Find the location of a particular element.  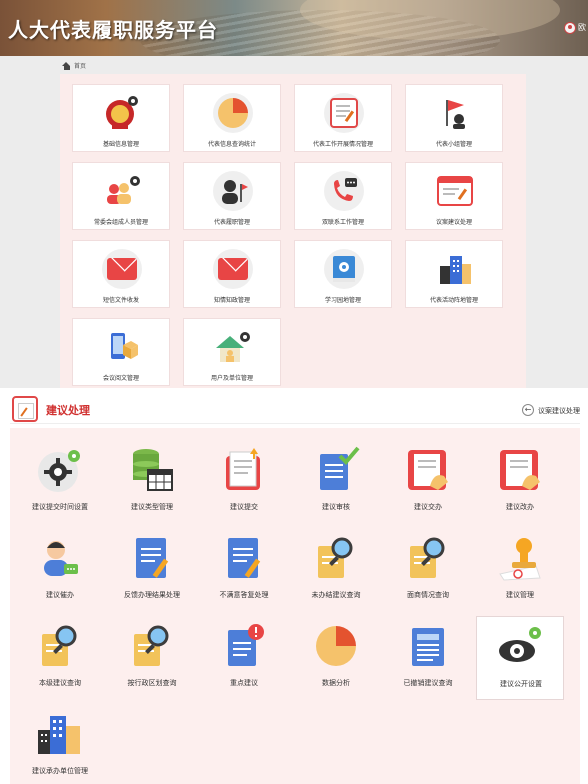

group-flag-icon is located at coordinates (455, 113).